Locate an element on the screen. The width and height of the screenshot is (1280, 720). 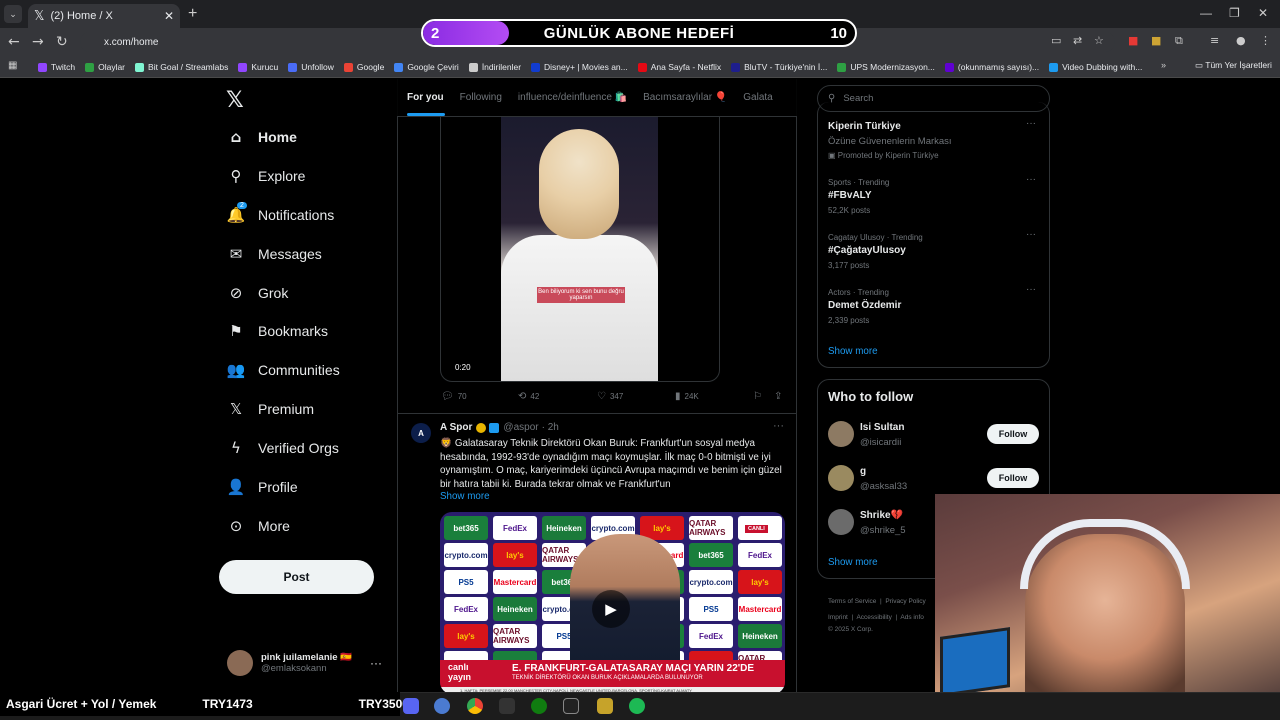
bookmark-star-icon: ☆ is located at coordinates (1099, 40).